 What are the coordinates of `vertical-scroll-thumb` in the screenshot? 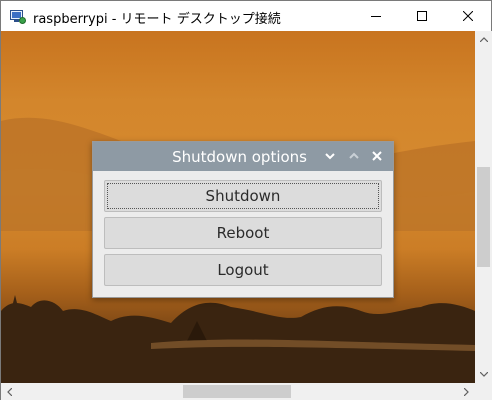 It's located at (483, 217).